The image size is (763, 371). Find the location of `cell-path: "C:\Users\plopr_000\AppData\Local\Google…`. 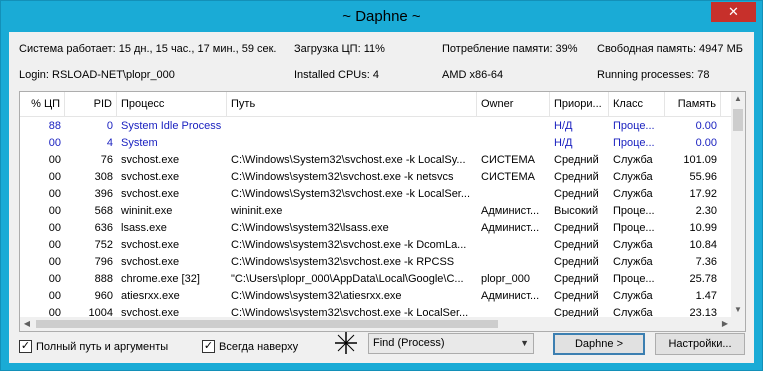

cell-path: "C:\Users\plopr_000\AppData\Local\Google… is located at coordinates (347, 279).